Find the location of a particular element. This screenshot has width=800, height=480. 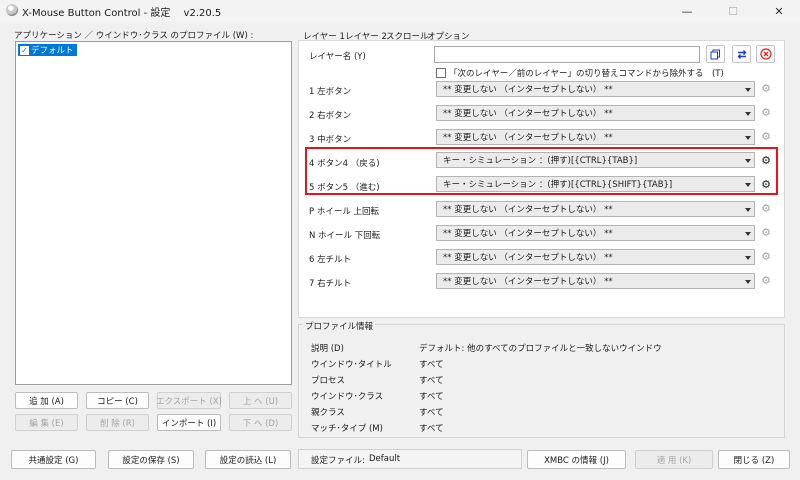

row-label-right-button: 2 右ボタン is located at coordinates (330, 116).